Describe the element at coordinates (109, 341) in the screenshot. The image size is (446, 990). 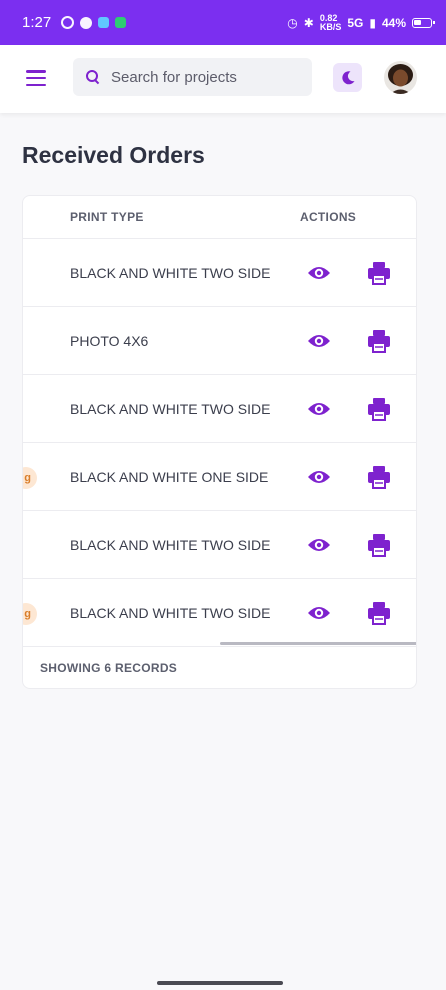
I see `print-type-cell: PHOTO 4X6` at that location.